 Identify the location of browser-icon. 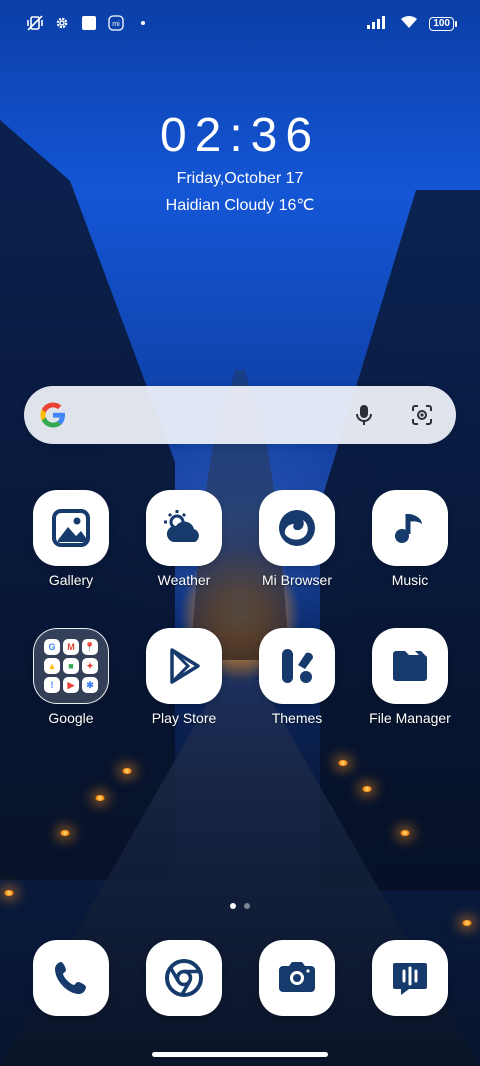
(297, 528).